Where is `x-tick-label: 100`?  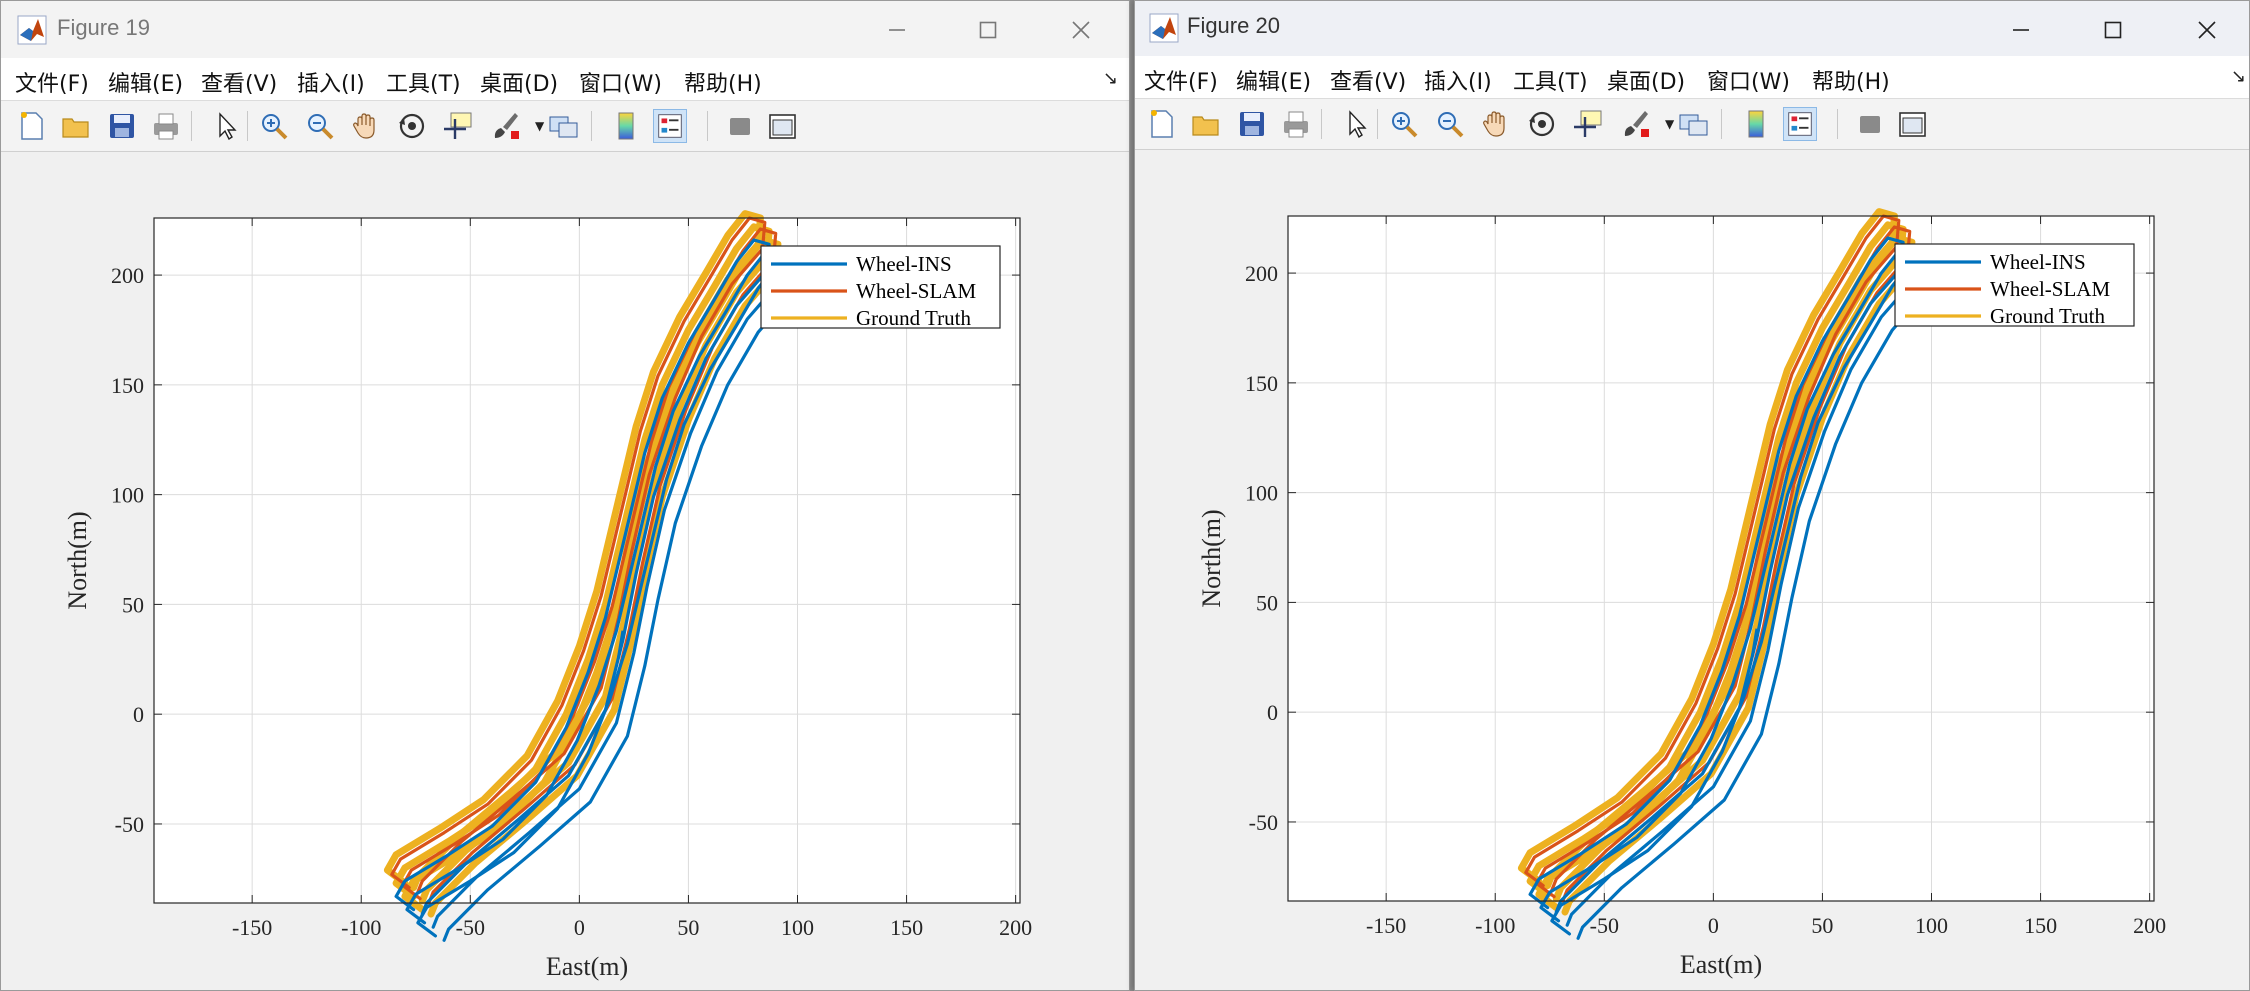
x-tick-label: 100 is located at coordinates (1931, 925).